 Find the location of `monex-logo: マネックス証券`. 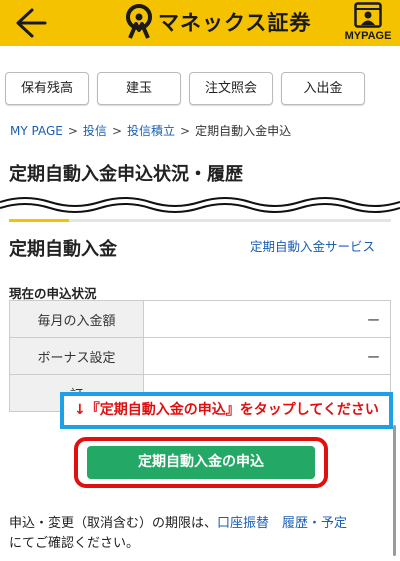

monex-logo: マネックス証券 is located at coordinates (217, 22).